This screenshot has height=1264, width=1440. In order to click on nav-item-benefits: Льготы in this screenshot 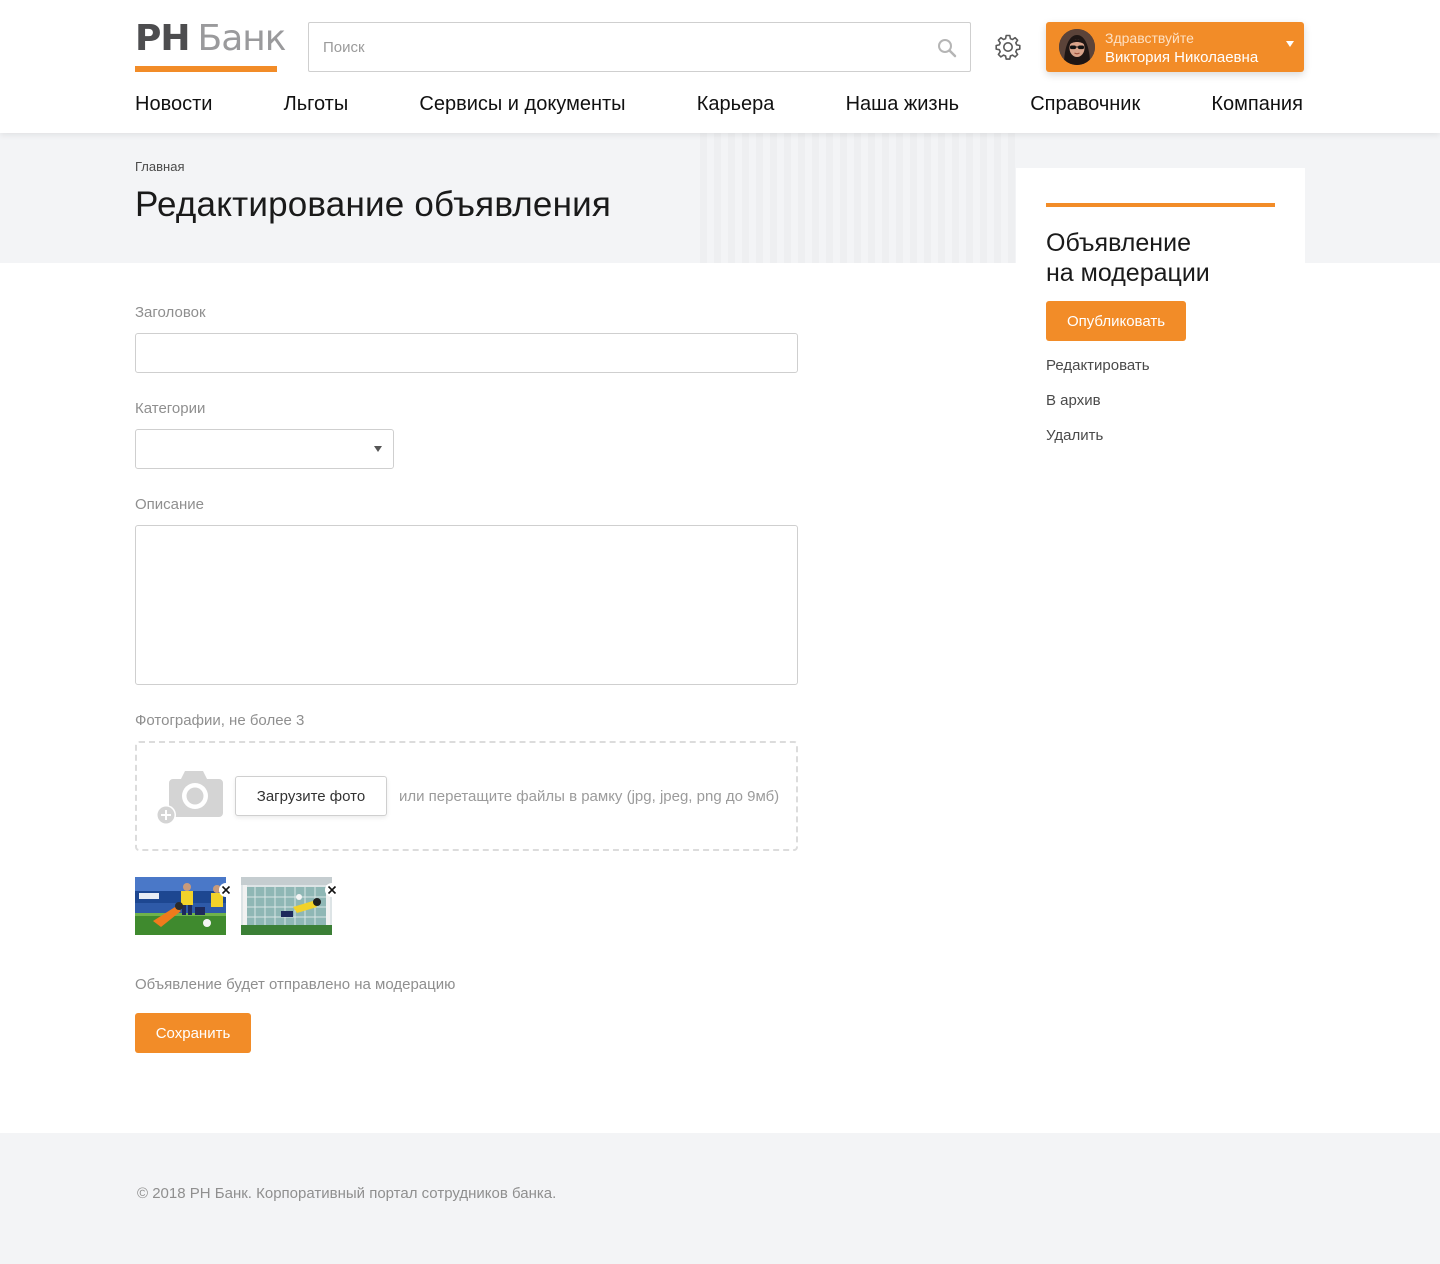, I will do `click(316, 105)`.